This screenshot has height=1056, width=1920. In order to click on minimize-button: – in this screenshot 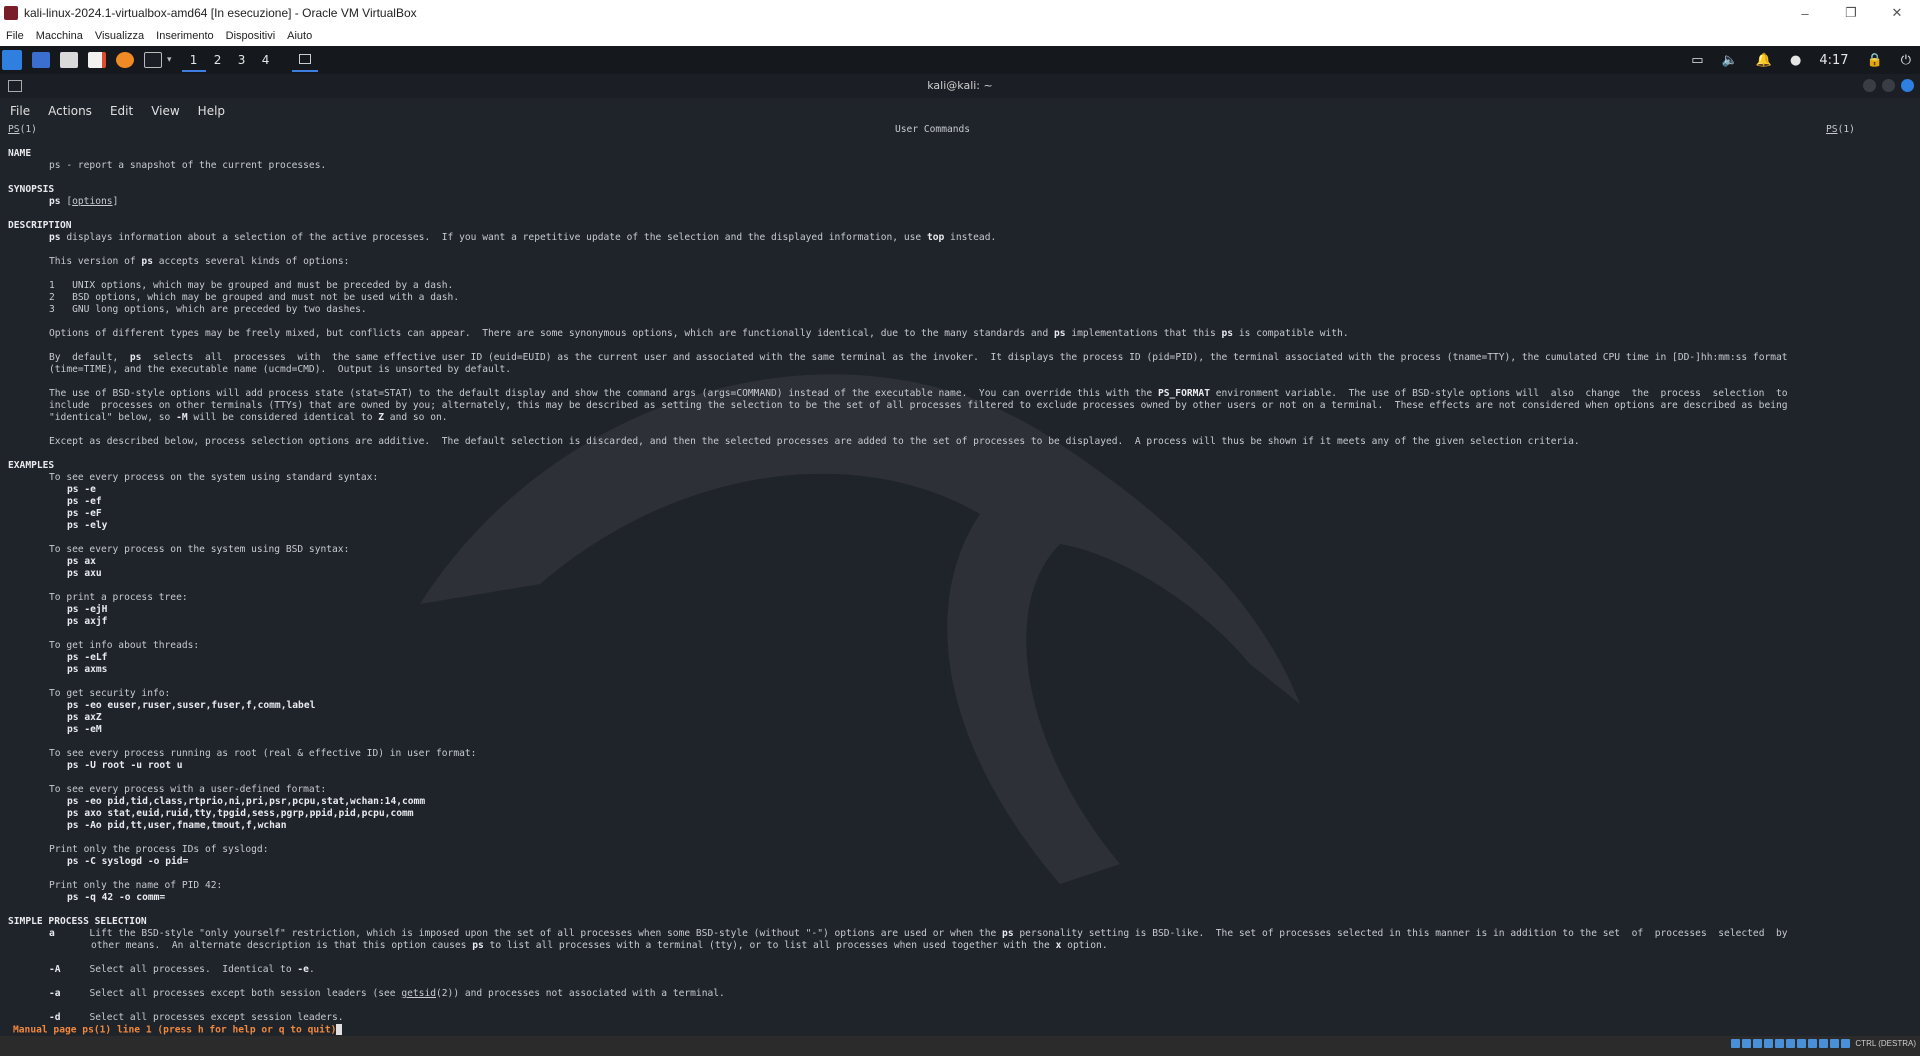, I will do `click(1805, 13)`.